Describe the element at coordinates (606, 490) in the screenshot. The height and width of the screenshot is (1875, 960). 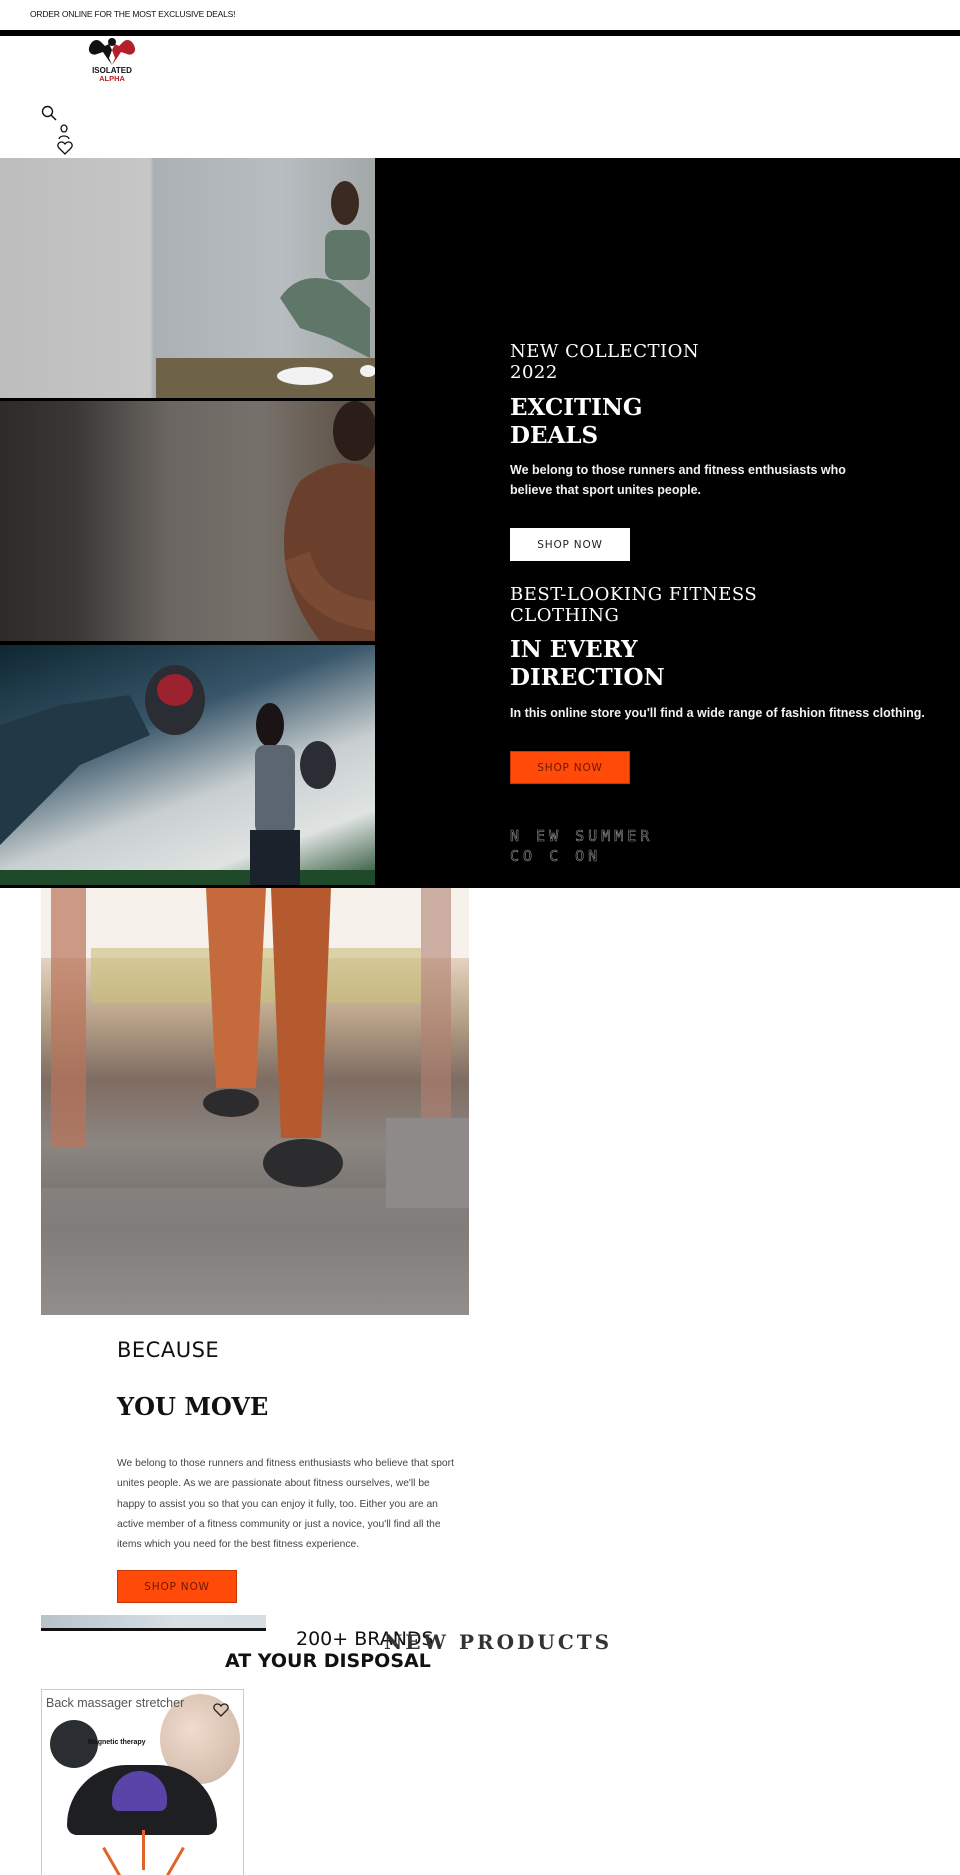
I see `hero-subtext-line: believe that sport unites people.` at that location.